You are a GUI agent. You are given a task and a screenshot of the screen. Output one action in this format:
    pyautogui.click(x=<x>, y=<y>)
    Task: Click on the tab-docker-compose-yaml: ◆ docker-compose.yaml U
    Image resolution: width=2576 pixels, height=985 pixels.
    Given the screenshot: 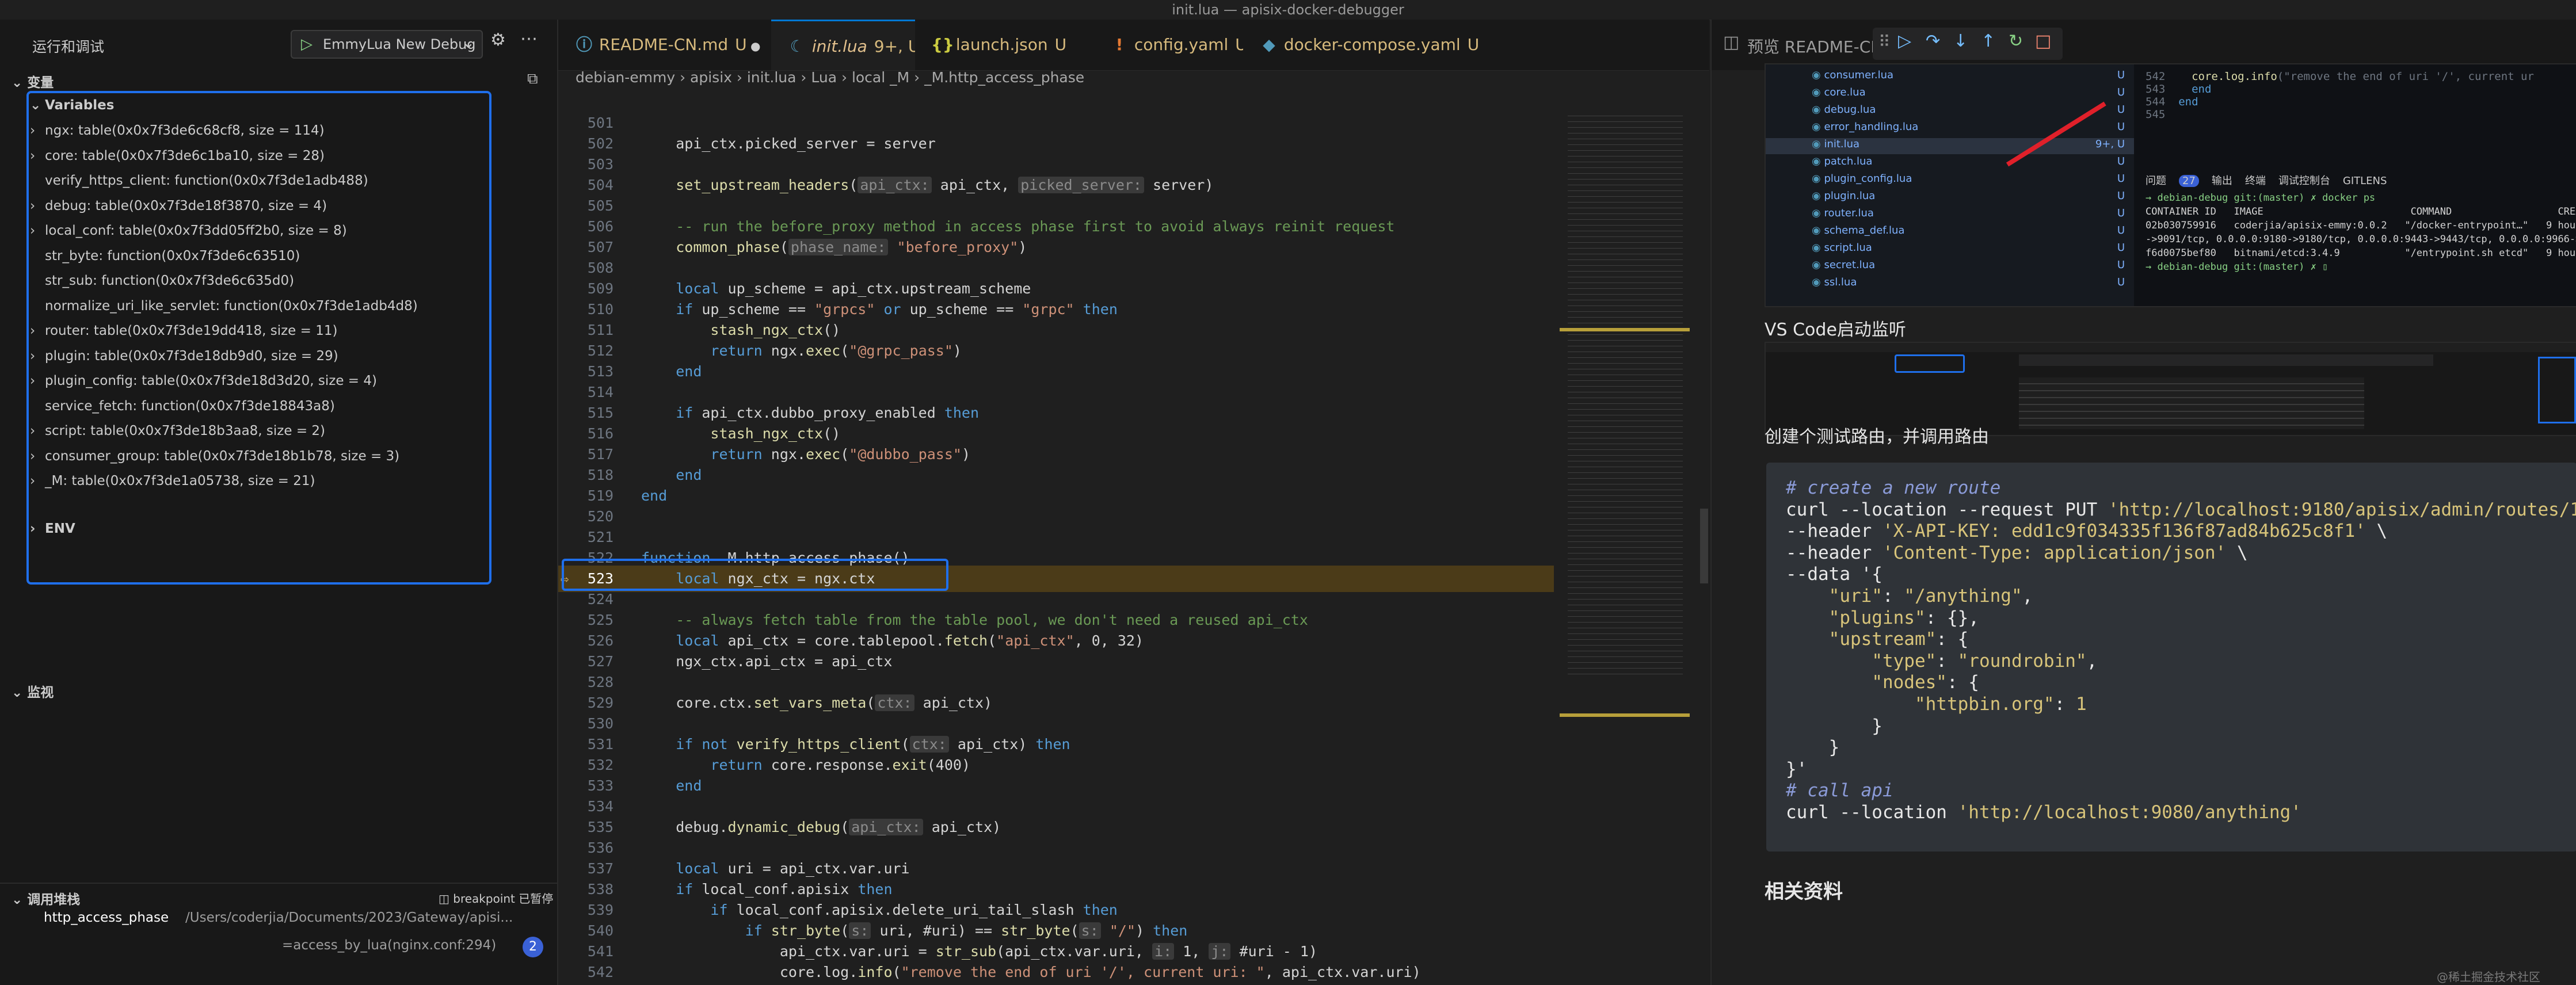 What is the action you would take?
    pyautogui.click(x=1361, y=45)
    